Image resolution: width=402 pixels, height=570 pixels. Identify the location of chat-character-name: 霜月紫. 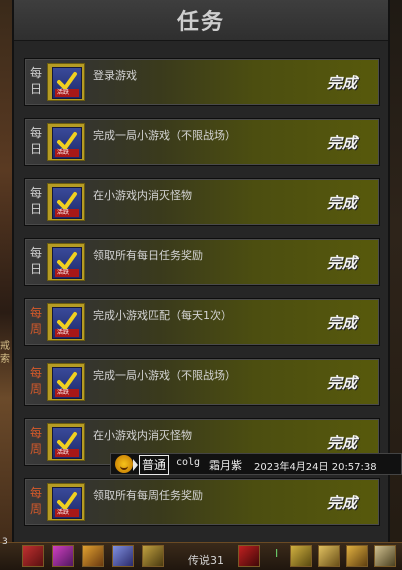
(225, 465).